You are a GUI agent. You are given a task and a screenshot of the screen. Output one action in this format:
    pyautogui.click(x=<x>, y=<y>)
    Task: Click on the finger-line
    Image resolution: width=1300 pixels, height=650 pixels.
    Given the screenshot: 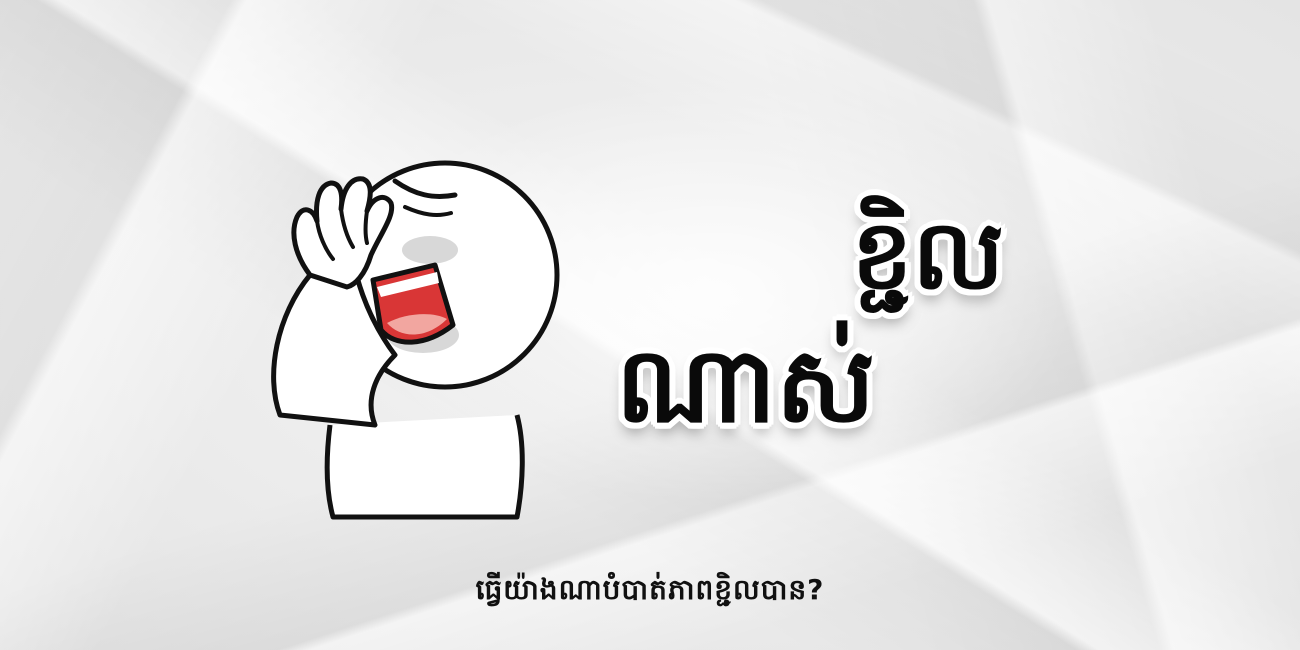 What is the action you would take?
    pyautogui.click(x=366, y=227)
    